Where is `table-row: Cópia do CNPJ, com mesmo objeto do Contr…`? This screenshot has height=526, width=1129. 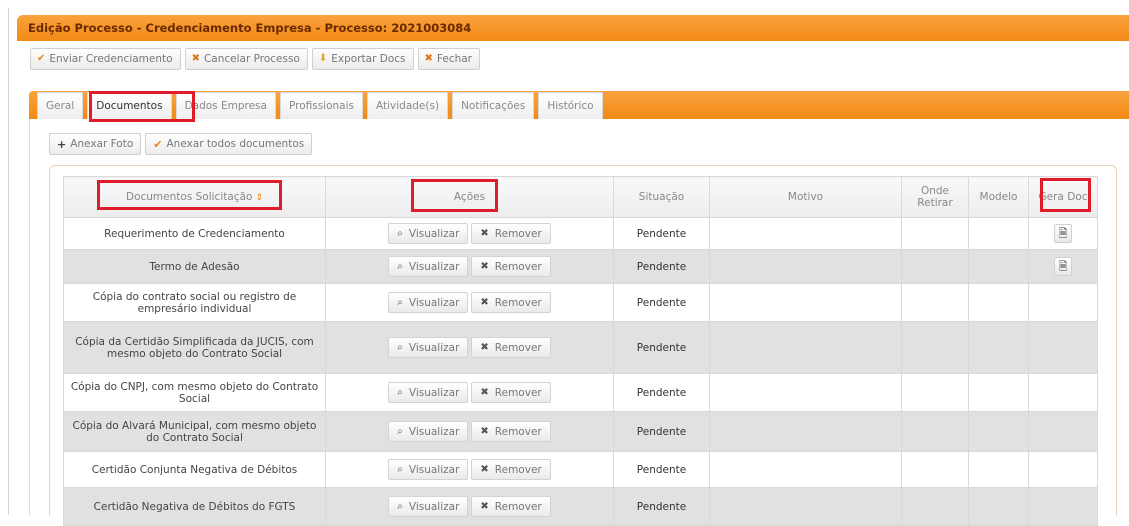 table-row: Cópia do CNPJ, com mesmo objeto do Contr… is located at coordinates (580, 392).